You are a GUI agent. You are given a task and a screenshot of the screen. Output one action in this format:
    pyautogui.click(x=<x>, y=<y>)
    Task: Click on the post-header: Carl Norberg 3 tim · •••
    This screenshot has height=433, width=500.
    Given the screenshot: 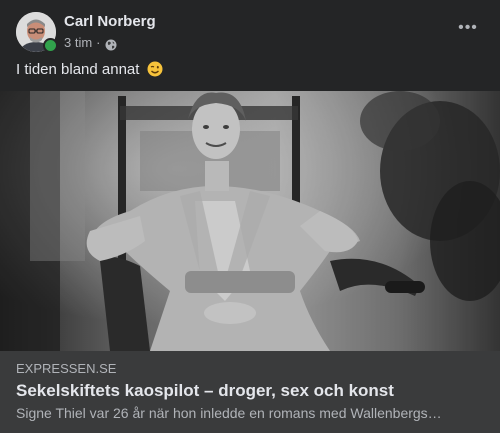 What is the action you would take?
    pyautogui.click(x=250, y=34)
    